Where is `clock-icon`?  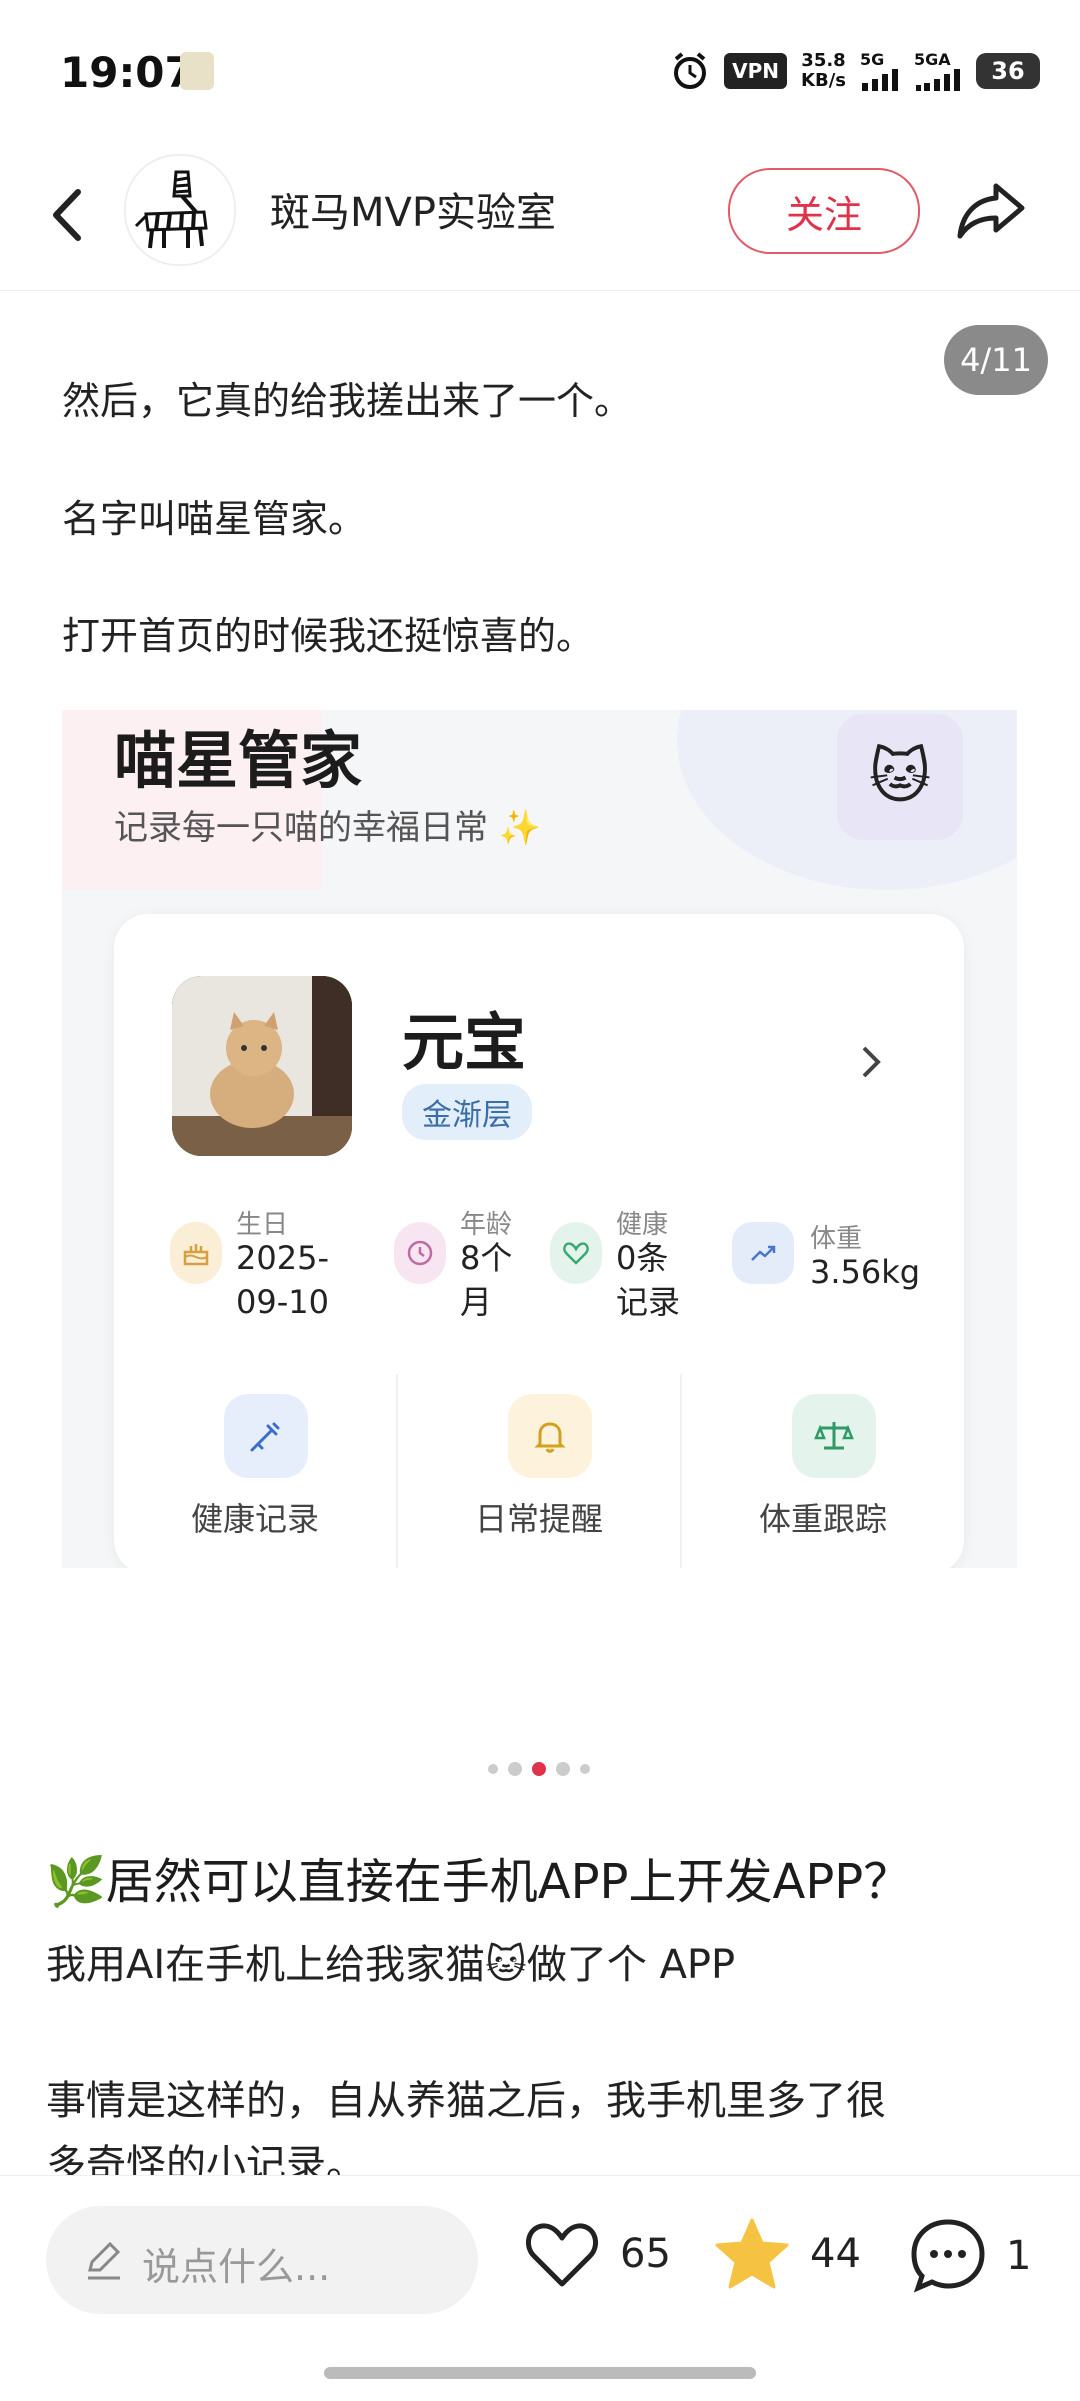
clock-icon is located at coordinates (420, 1253).